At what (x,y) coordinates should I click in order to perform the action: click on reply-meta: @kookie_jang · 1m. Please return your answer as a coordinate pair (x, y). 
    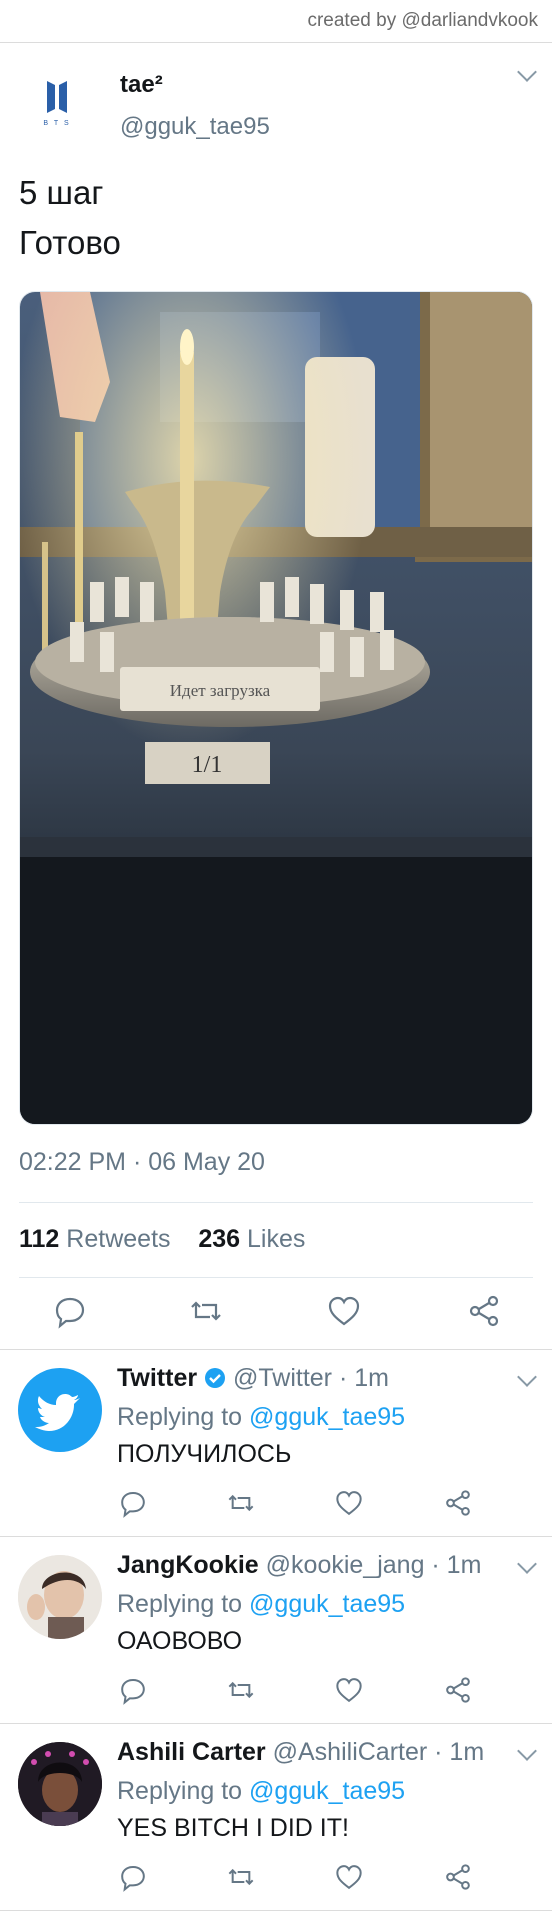
    Looking at the image, I should click on (373, 1565).